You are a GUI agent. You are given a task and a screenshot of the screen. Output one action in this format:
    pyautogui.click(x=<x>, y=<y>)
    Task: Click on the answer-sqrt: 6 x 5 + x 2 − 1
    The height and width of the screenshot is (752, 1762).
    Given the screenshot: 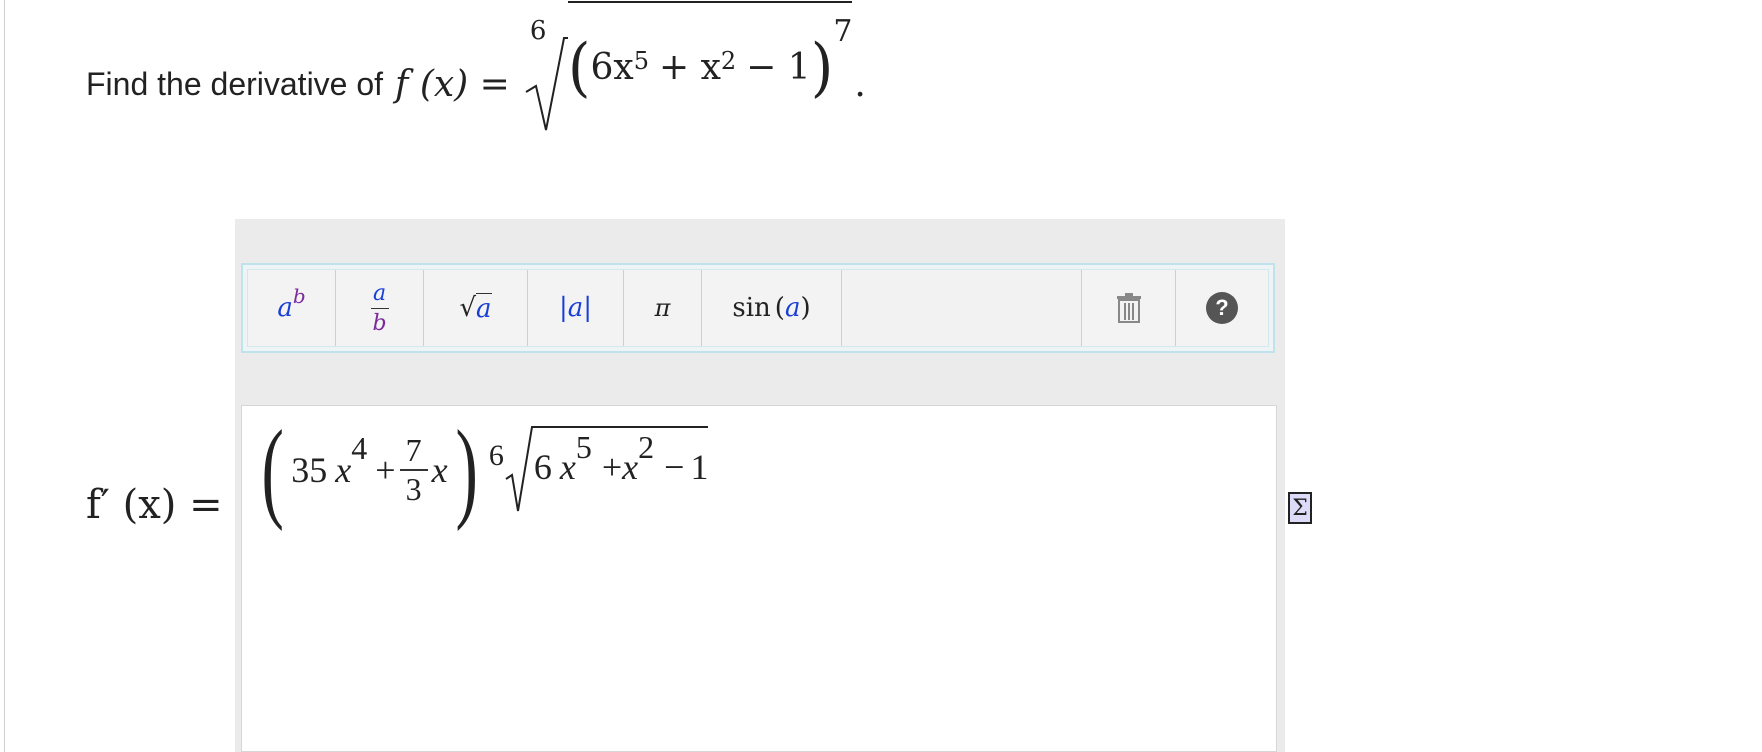 What is the action you would take?
    pyautogui.click(x=606, y=470)
    